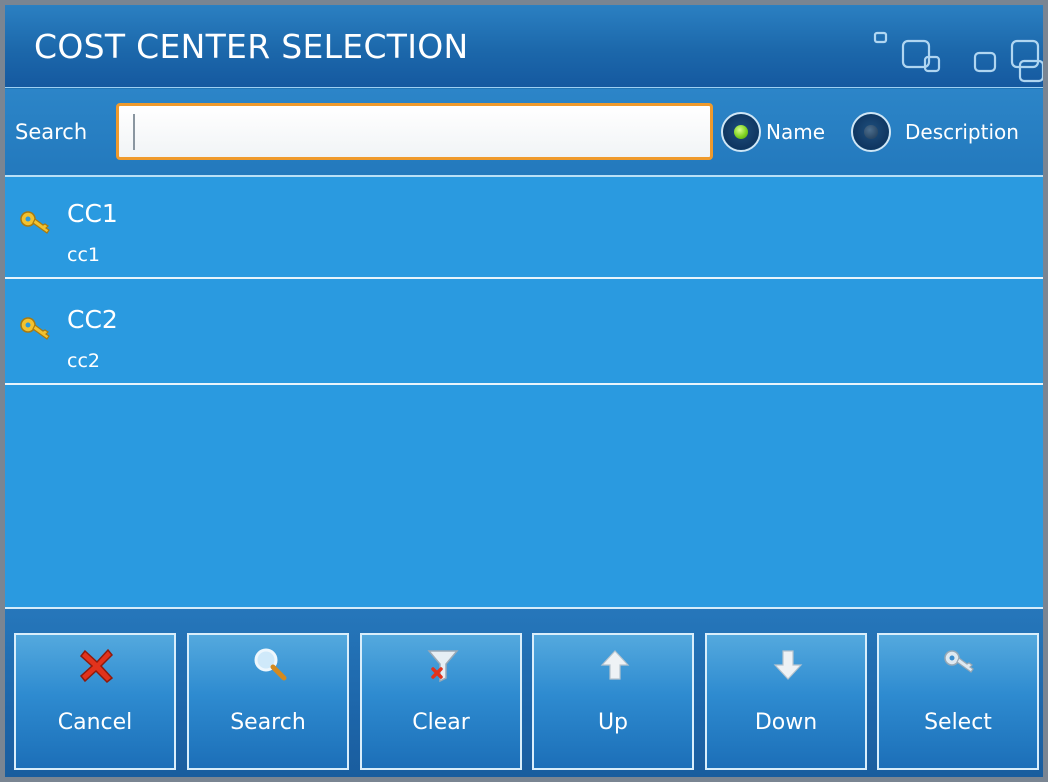  Describe the element at coordinates (958, 701) in the screenshot. I see `select-button: Select` at that location.